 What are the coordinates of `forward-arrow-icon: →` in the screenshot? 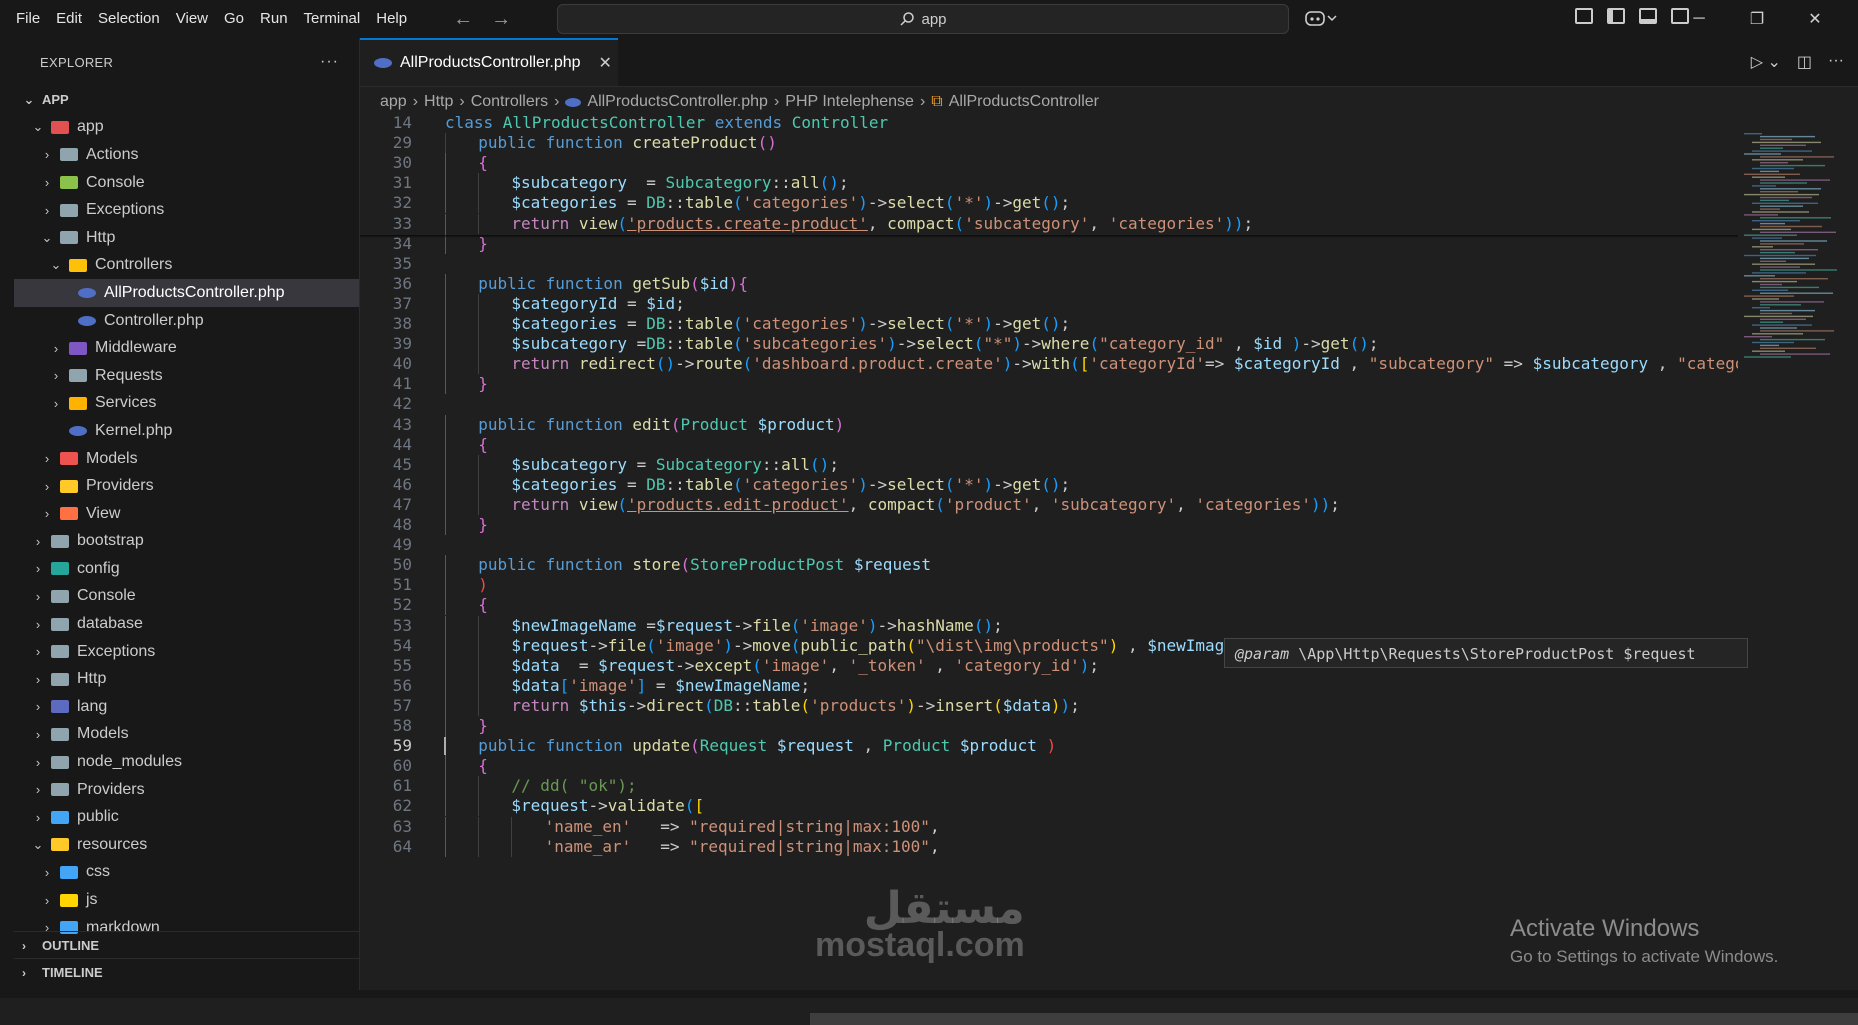 It's located at (501, 19).